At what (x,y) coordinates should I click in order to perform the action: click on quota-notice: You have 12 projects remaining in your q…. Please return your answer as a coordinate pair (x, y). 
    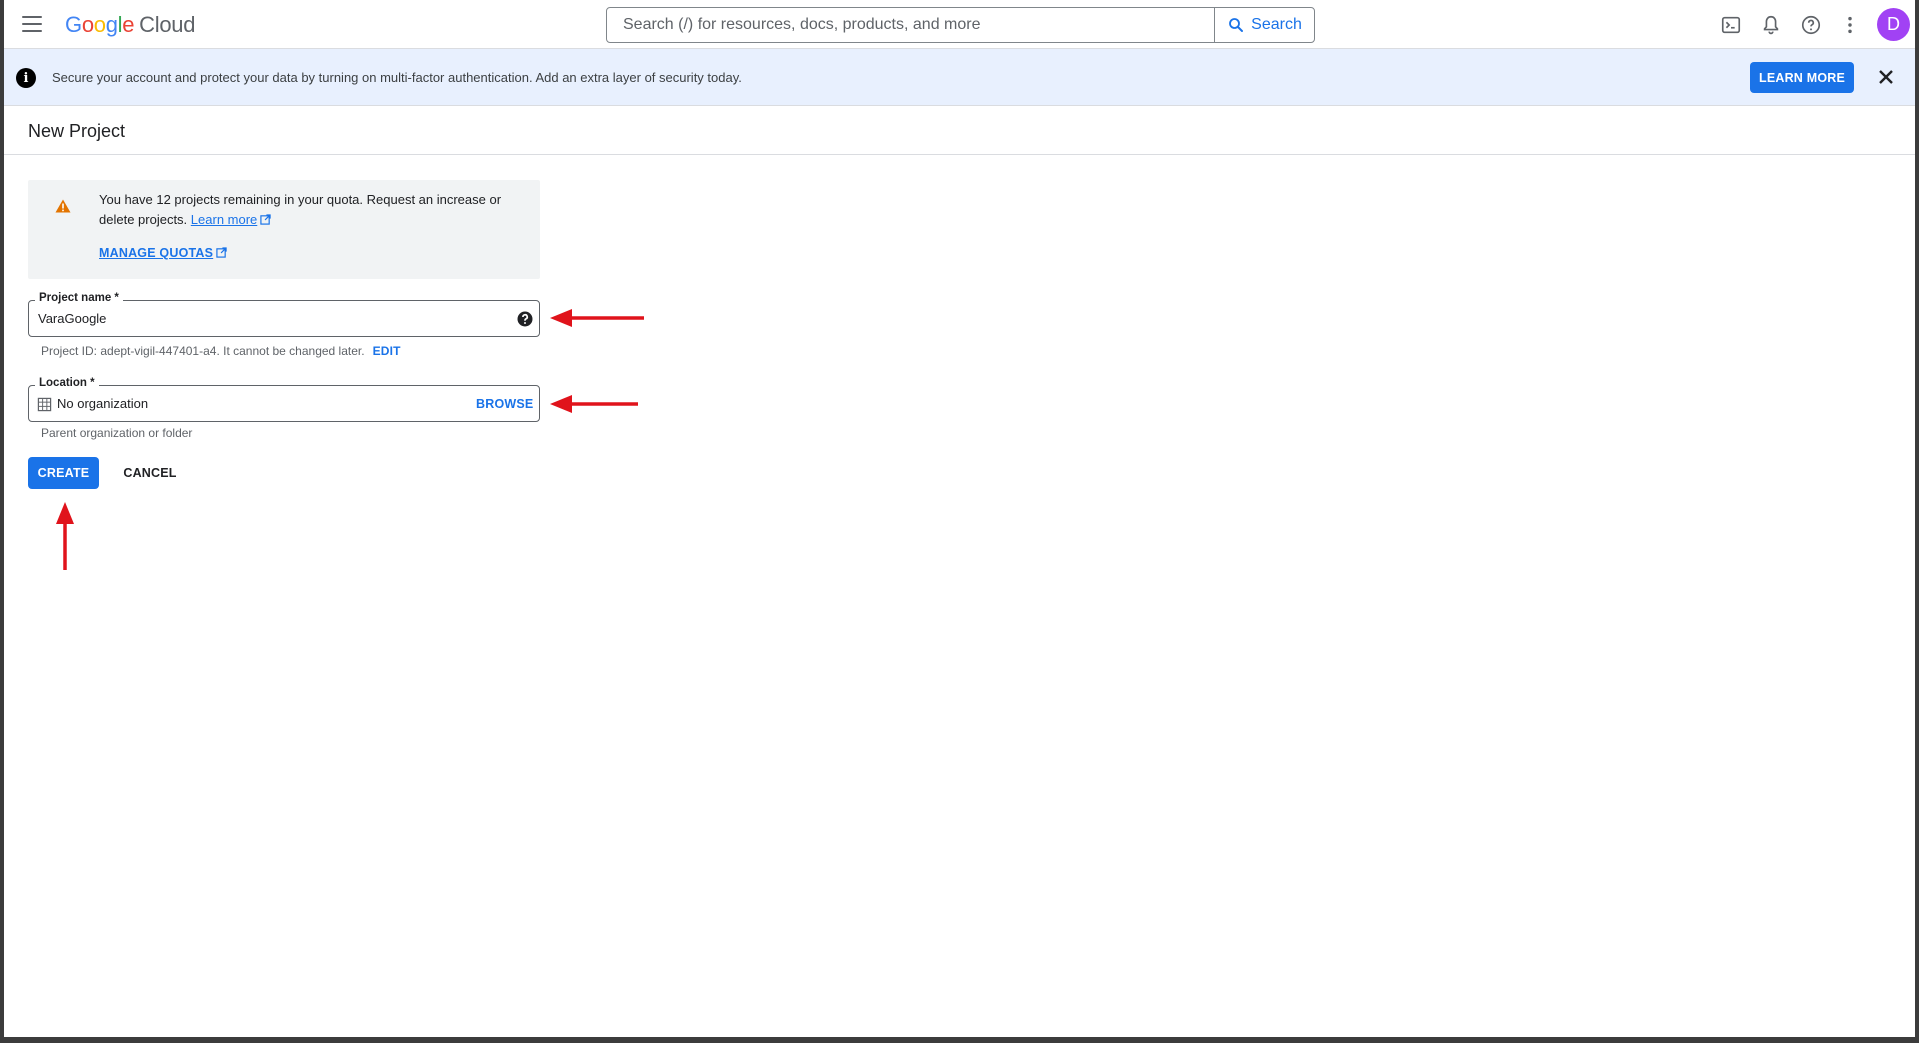
    Looking at the image, I should click on (284, 229).